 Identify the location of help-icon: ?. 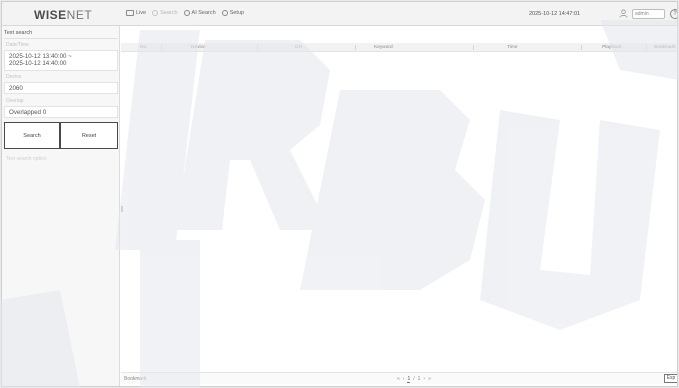
(673, 14).